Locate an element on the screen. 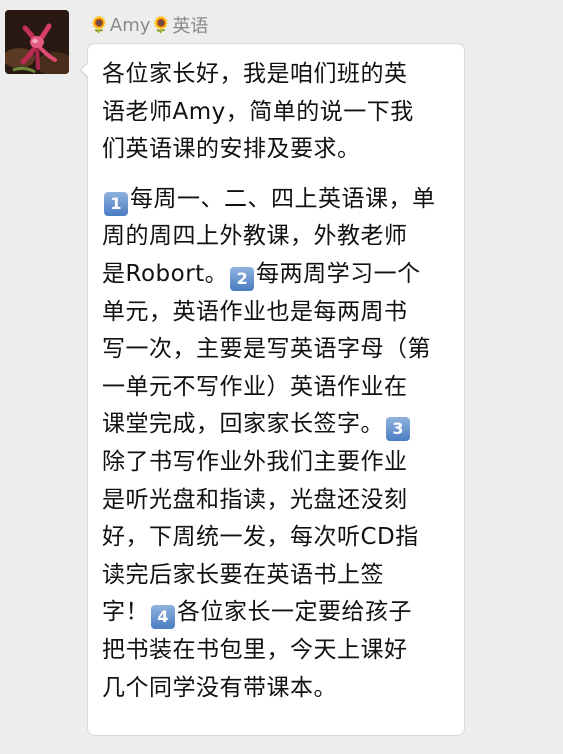 The image size is (563, 754). message-line: 们英语课的安排及要求。 is located at coordinates (231, 149).